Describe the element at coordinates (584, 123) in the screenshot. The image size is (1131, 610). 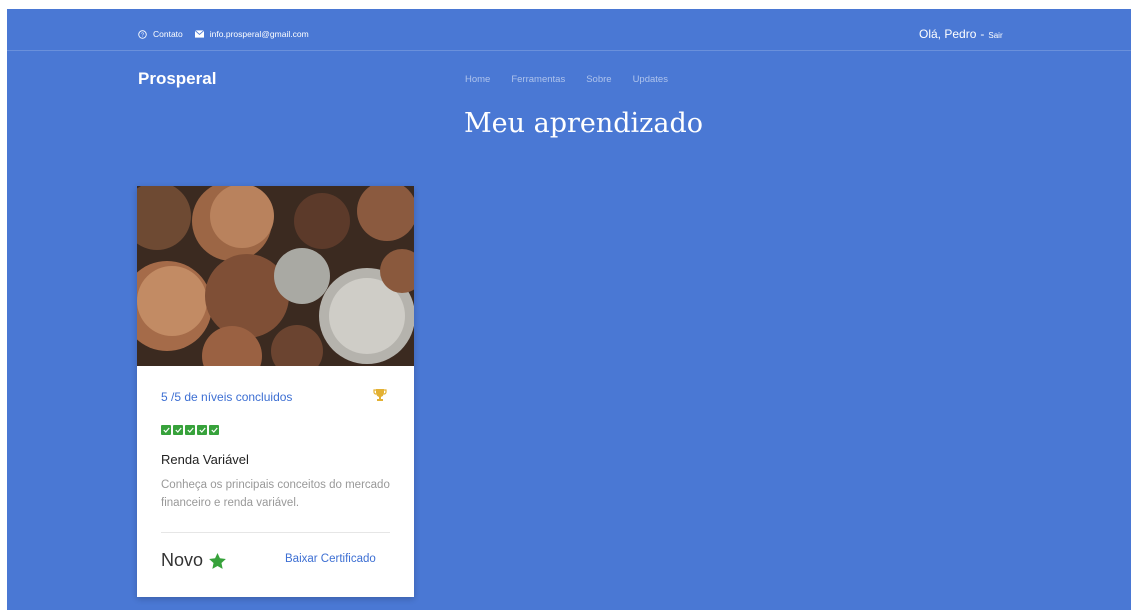
I see `page-title: Meu aprendizado` at that location.